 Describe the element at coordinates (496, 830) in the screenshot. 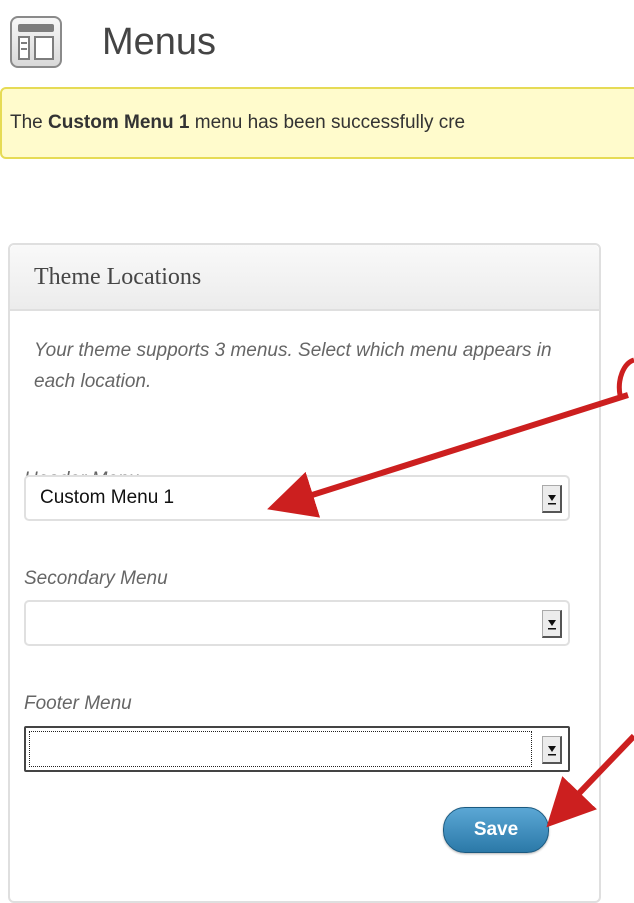

I see `save-button: Save` at that location.